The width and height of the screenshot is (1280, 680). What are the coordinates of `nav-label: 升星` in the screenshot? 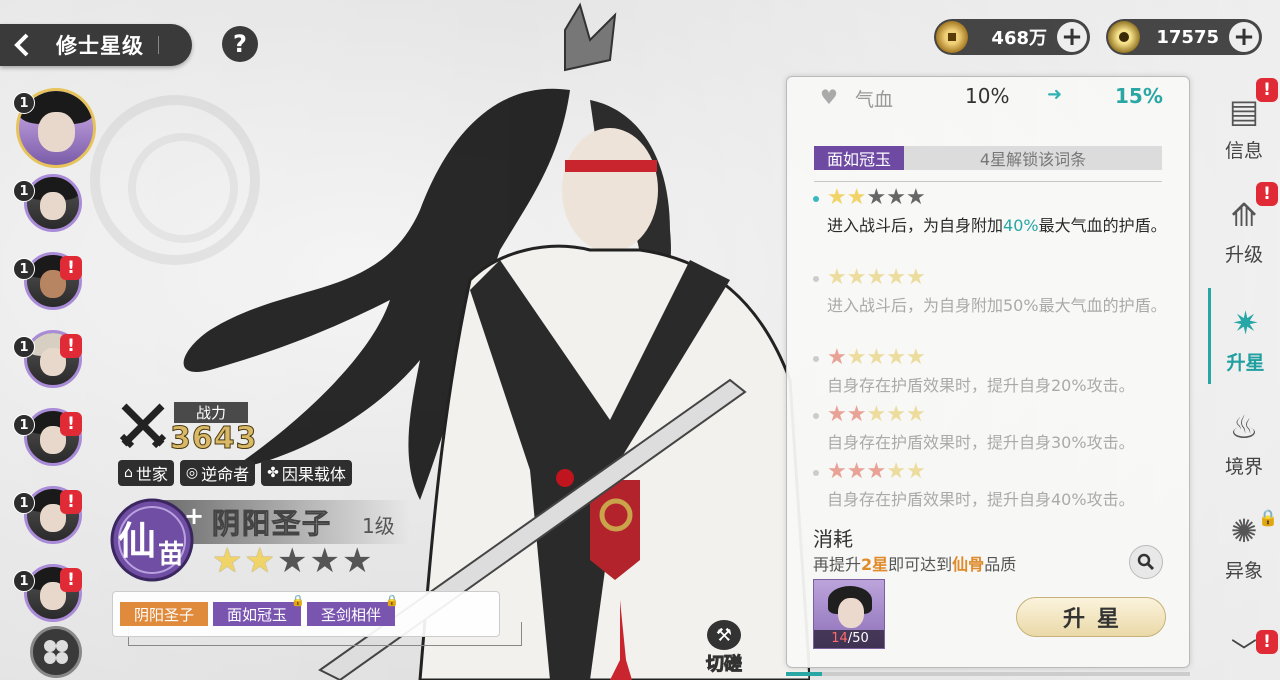 It's located at (1245, 363).